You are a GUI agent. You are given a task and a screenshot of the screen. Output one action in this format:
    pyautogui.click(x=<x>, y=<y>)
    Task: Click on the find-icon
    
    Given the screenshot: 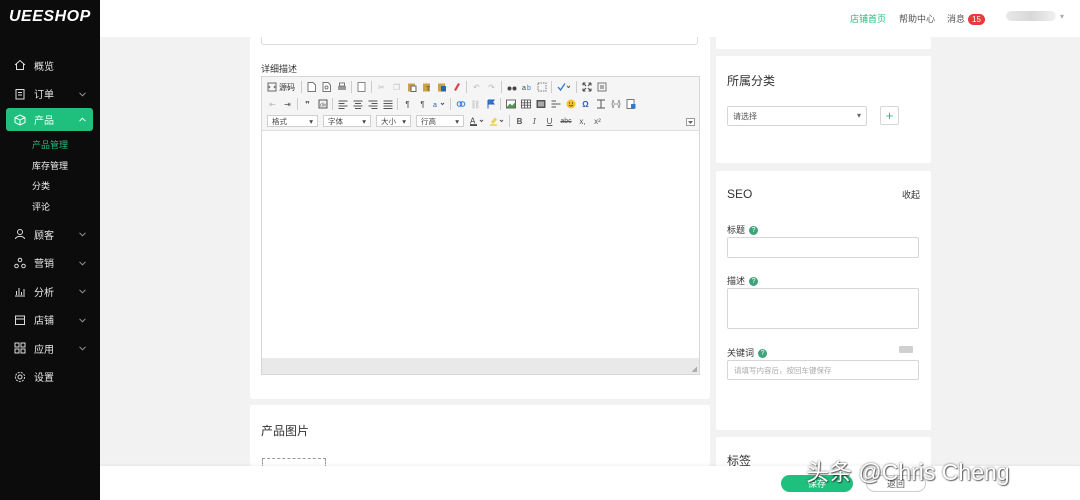 What is the action you would take?
    pyautogui.click(x=511, y=87)
    